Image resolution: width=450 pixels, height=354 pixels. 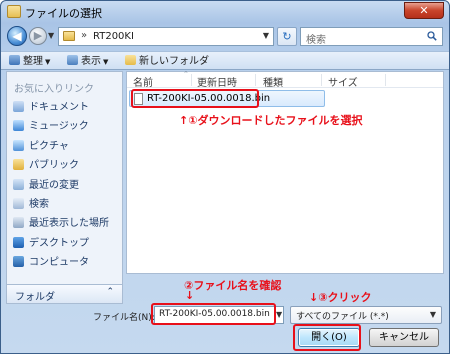 I want to click on sidebar-item-pictures: ピクチャ, so click(x=67, y=147).